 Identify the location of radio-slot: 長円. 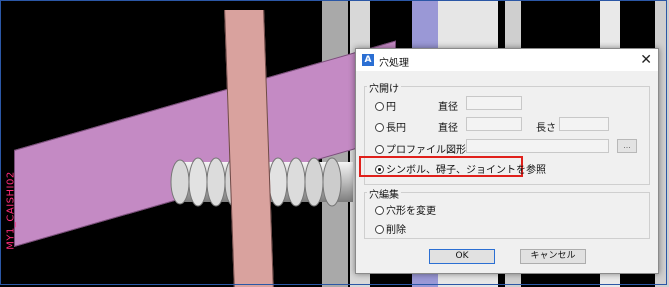
(390, 126).